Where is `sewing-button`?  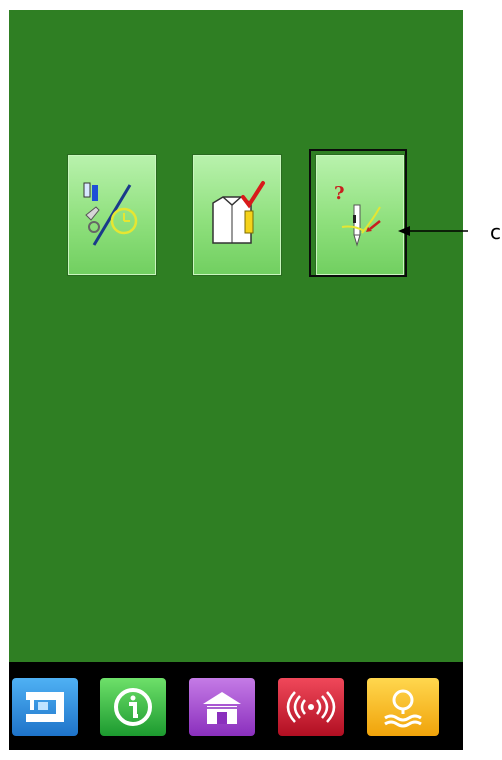 sewing-button is located at coordinates (45, 707).